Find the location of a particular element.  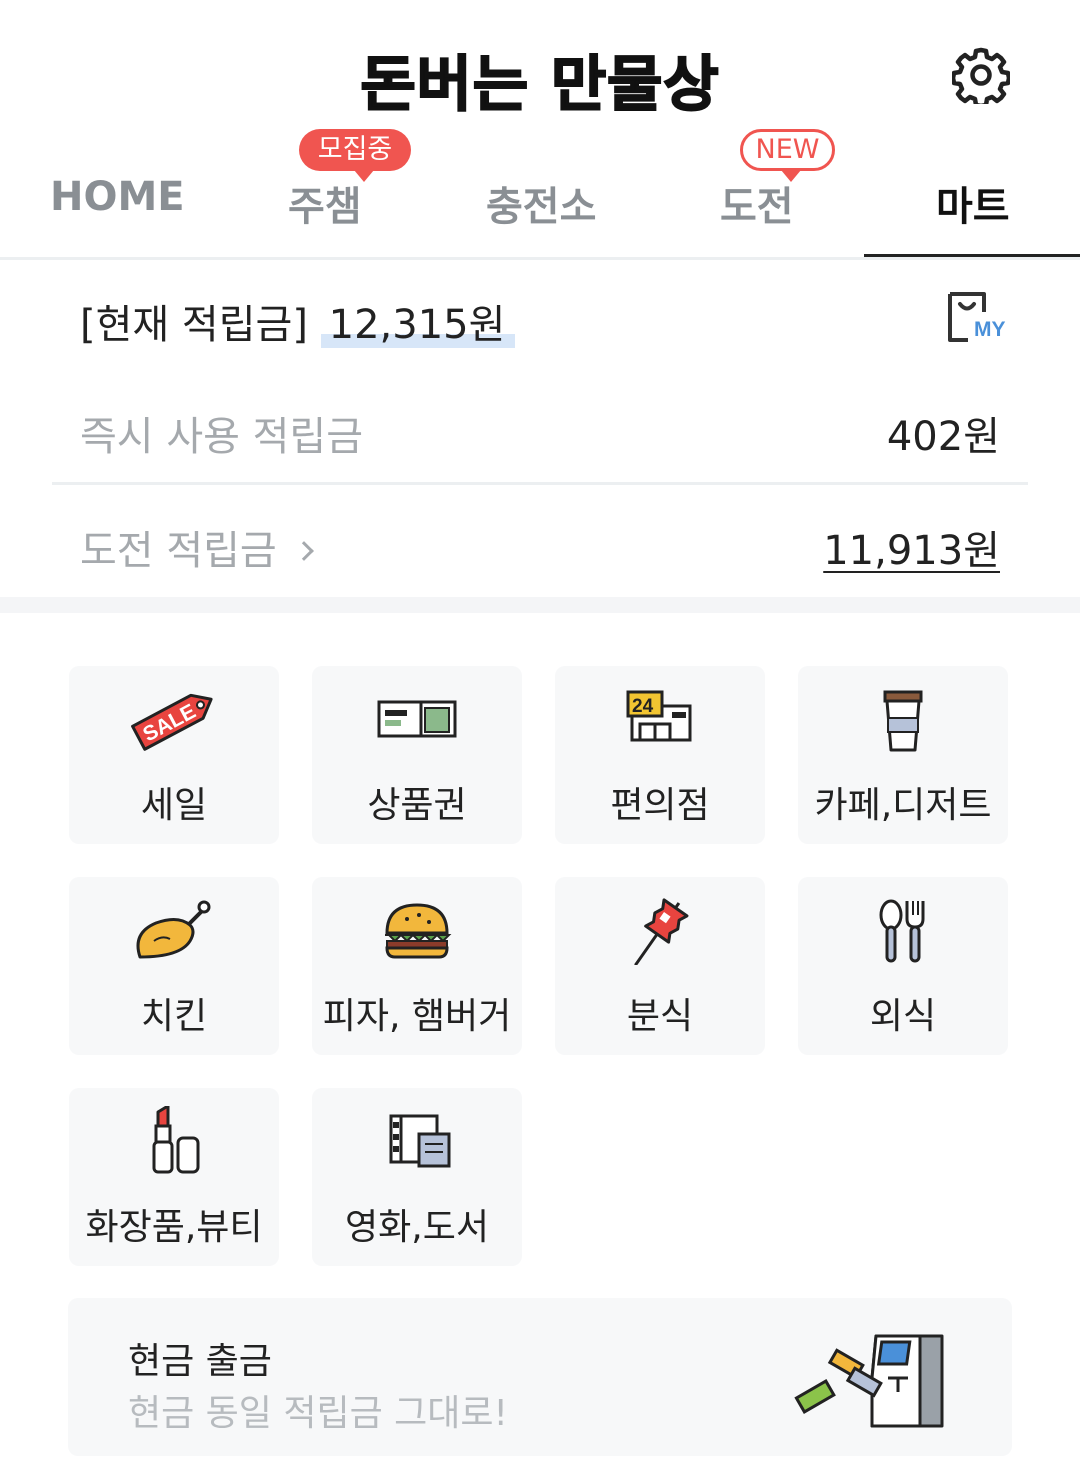

chicken-icon is located at coordinates (173, 929).